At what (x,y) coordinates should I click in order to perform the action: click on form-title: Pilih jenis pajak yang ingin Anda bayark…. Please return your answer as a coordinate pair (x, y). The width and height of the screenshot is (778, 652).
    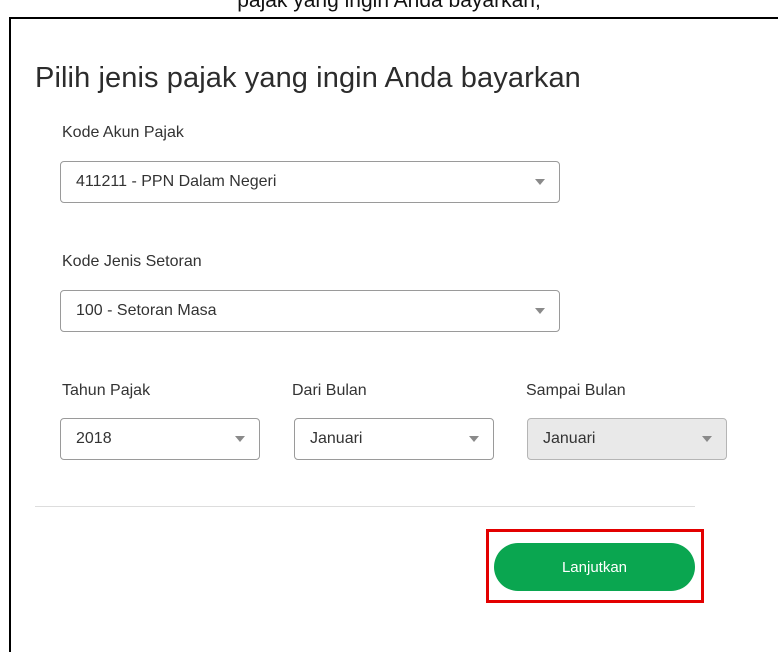
    Looking at the image, I should click on (308, 78).